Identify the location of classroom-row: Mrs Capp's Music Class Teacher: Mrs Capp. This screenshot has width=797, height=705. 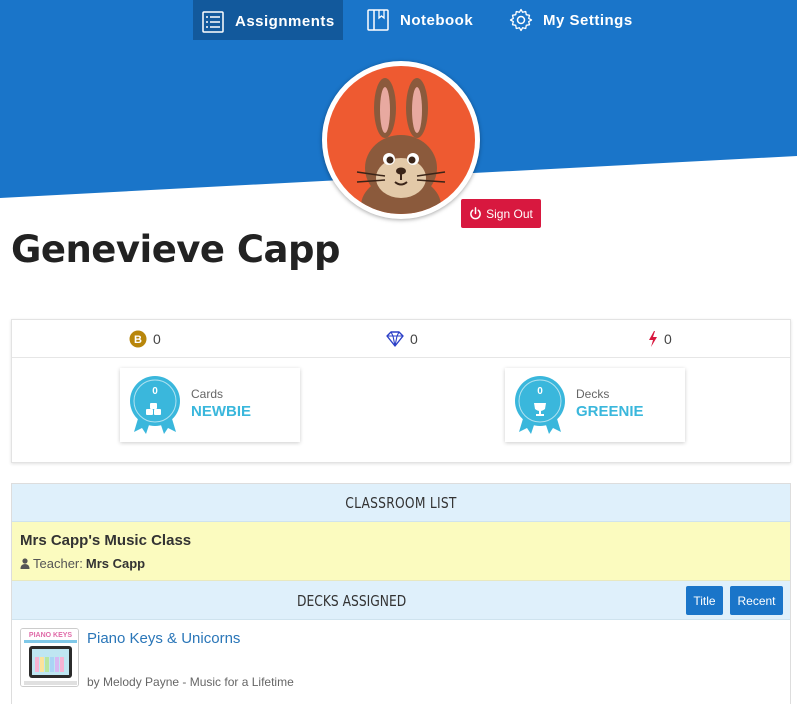
(401, 551).